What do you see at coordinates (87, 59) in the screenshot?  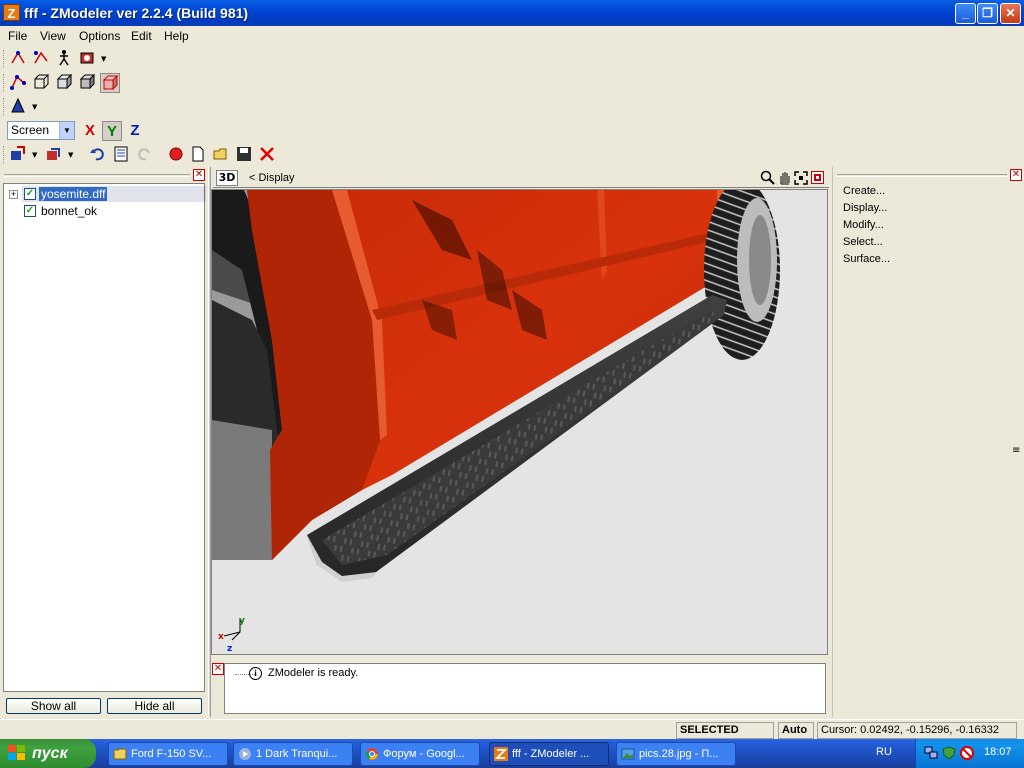 I see `select-group-icon` at bounding box center [87, 59].